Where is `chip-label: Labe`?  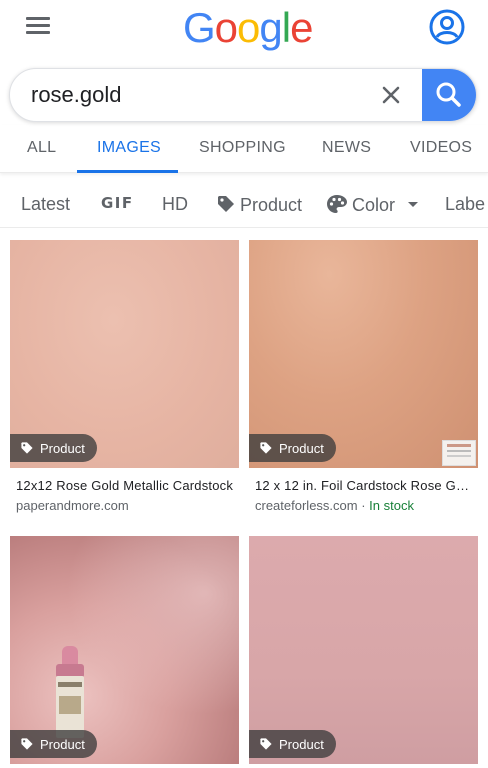
chip-label: Labe is located at coordinates (465, 204).